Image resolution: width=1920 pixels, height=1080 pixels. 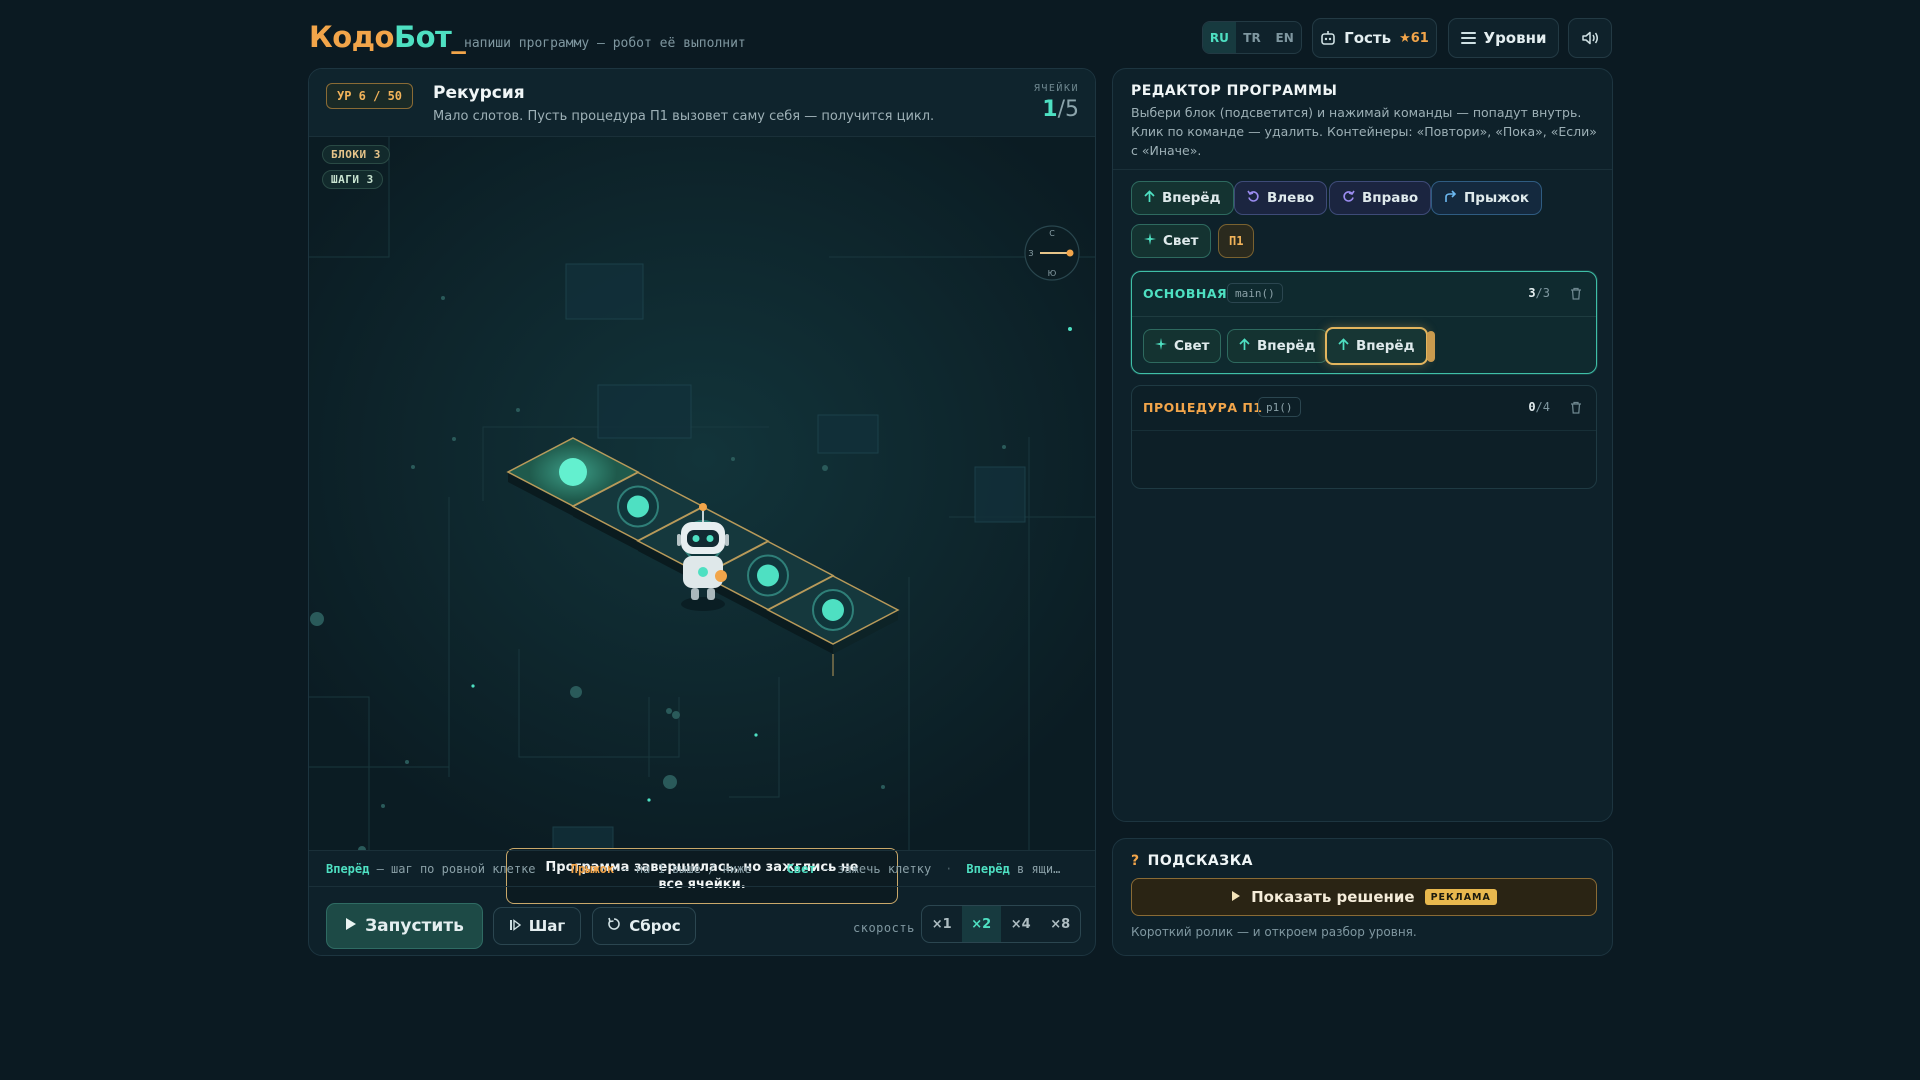 I want to click on speed-selector: ×1 ×2 ×4 ×8, so click(x=1001, y=924).